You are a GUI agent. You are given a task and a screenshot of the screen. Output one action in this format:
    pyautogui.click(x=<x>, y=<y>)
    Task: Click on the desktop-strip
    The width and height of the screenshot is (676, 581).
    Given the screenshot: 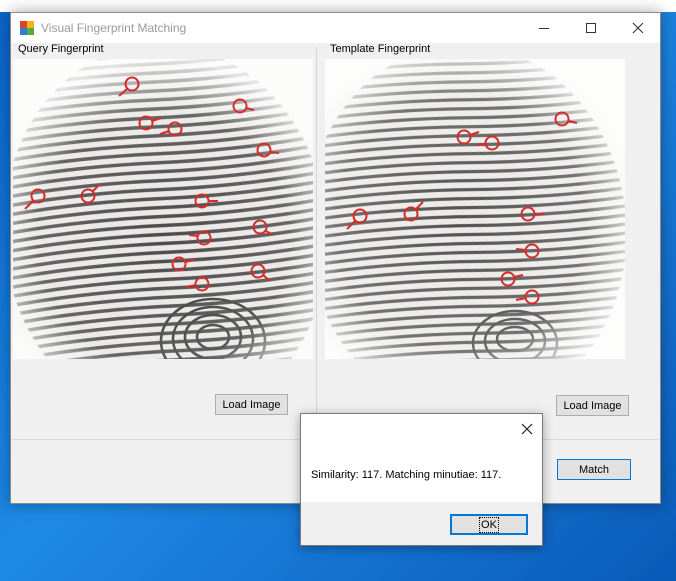 What is the action you would take?
    pyautogui.click(x=338, y=6)
    